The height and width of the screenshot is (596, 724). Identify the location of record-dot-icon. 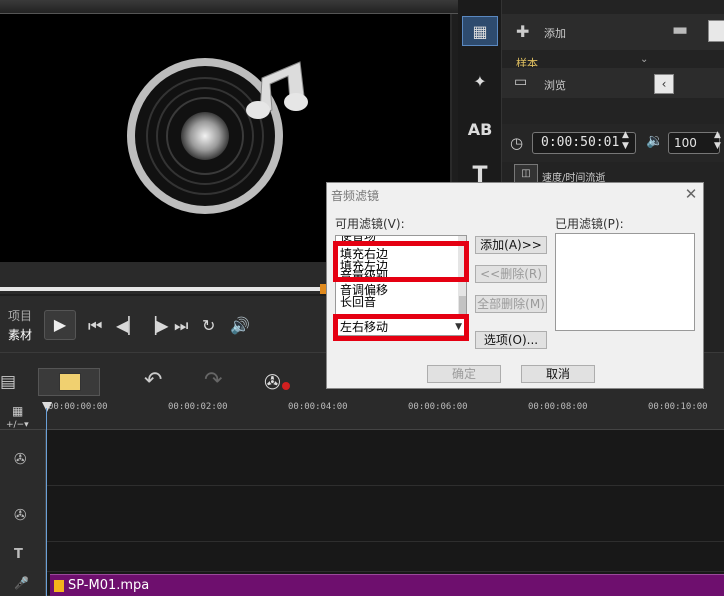
(286, 386).